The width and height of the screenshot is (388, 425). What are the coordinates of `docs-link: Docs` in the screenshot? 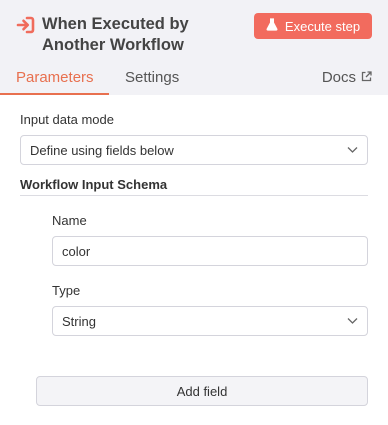 It's located at (347, 78).